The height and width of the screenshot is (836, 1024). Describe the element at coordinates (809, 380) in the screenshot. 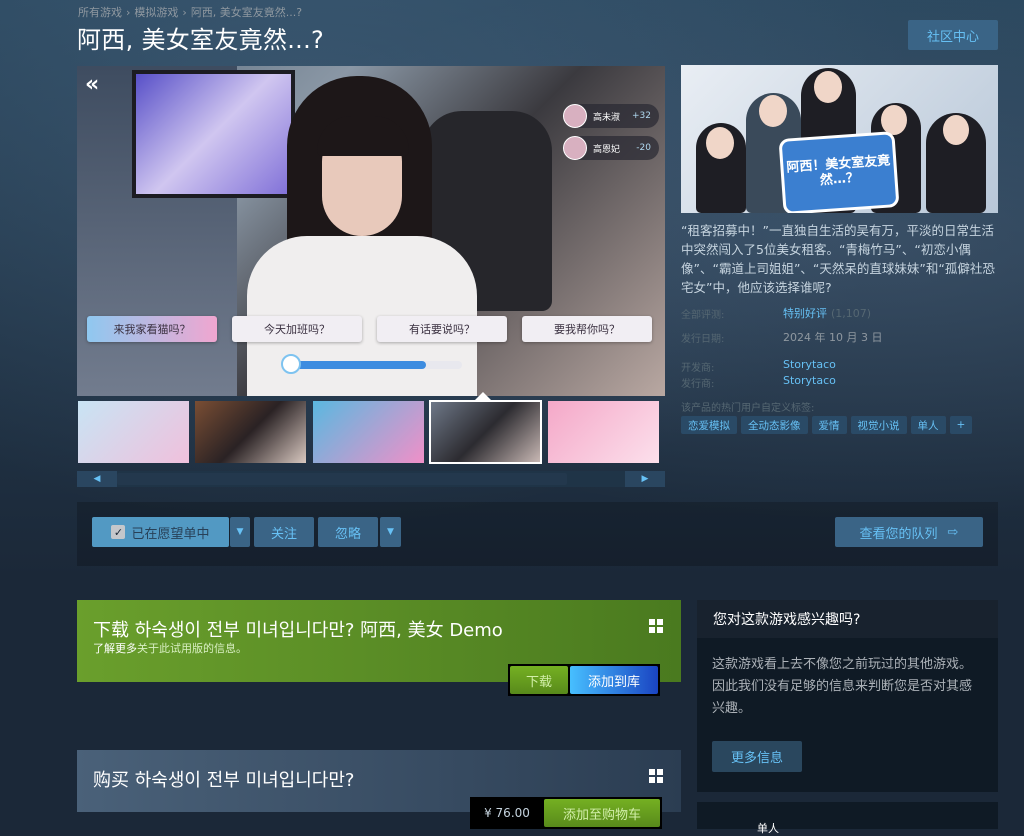

I see `publisher-link: Storytaco` at that location.